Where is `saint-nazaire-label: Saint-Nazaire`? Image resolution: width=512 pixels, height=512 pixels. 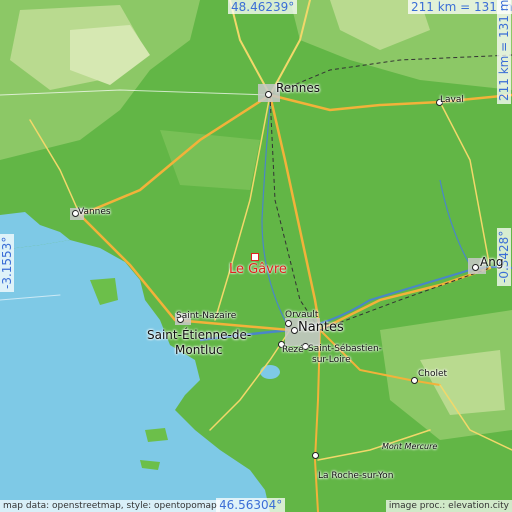 saint-nazaire-label: Saint-Nazaire is located at coordinates (206, 316).